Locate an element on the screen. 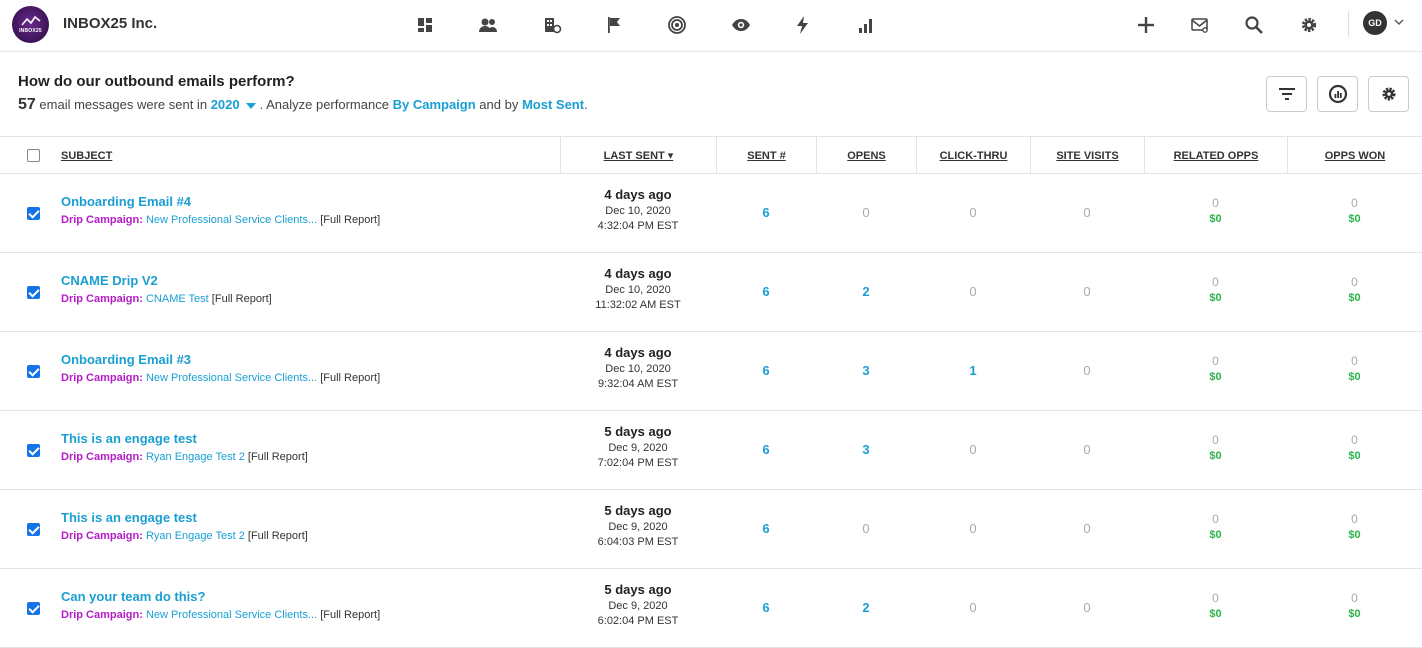 The height and width of the screenshot is (648, 1422). last-sent-date: Dec 10, 2020 is located at coordinates (638, 290).